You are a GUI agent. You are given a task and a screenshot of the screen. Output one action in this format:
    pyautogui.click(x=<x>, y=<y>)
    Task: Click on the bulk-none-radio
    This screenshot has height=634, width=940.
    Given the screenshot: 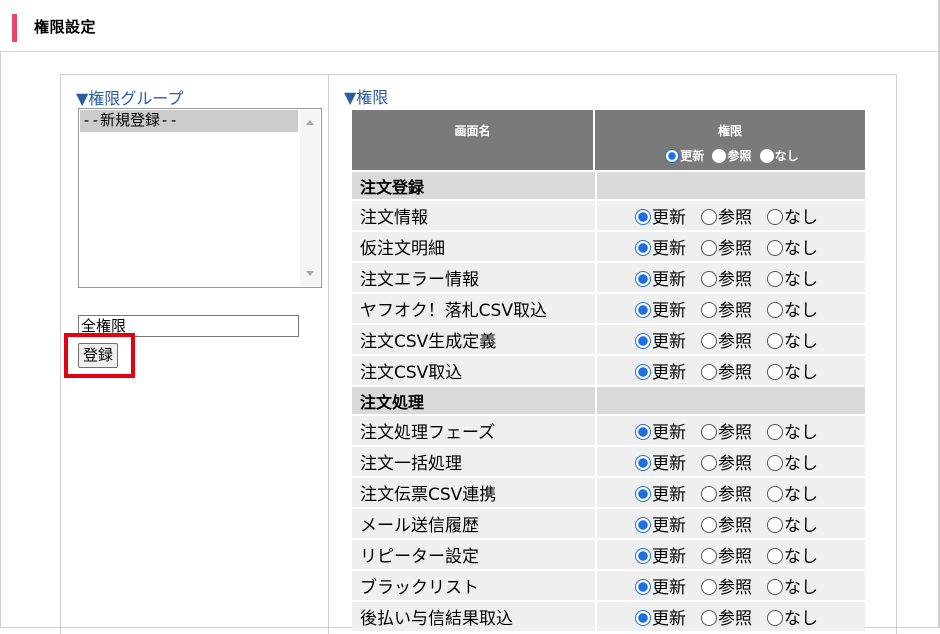 What is the action you would take?
    pyautogui.click(x=766, y=156)
    